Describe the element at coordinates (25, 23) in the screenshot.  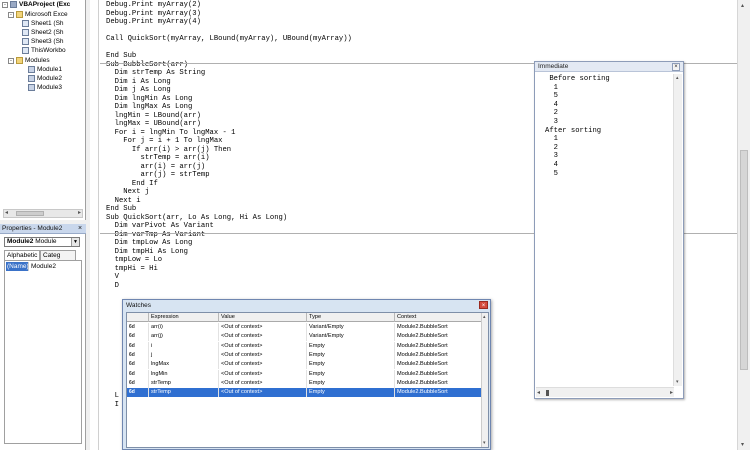
I see `sheet-icon` at that location.